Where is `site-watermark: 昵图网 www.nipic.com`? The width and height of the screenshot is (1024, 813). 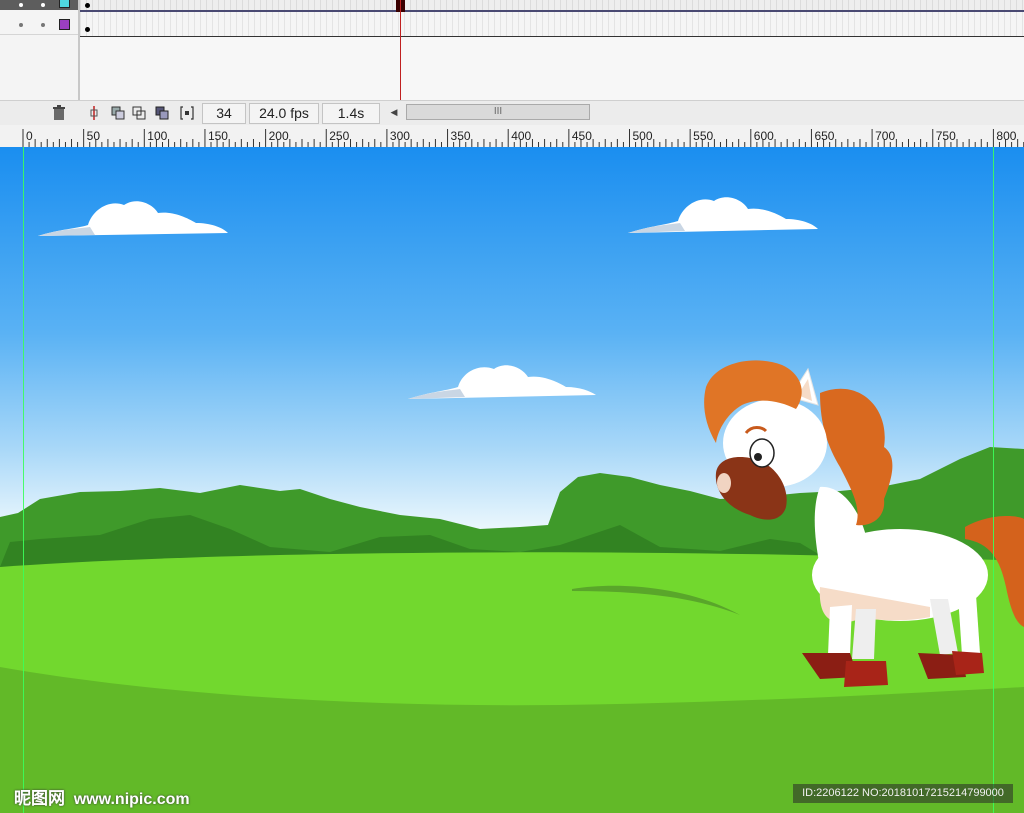
site-watermark: 昵图网 www.nipic.com is located at coordinates (102, 796).